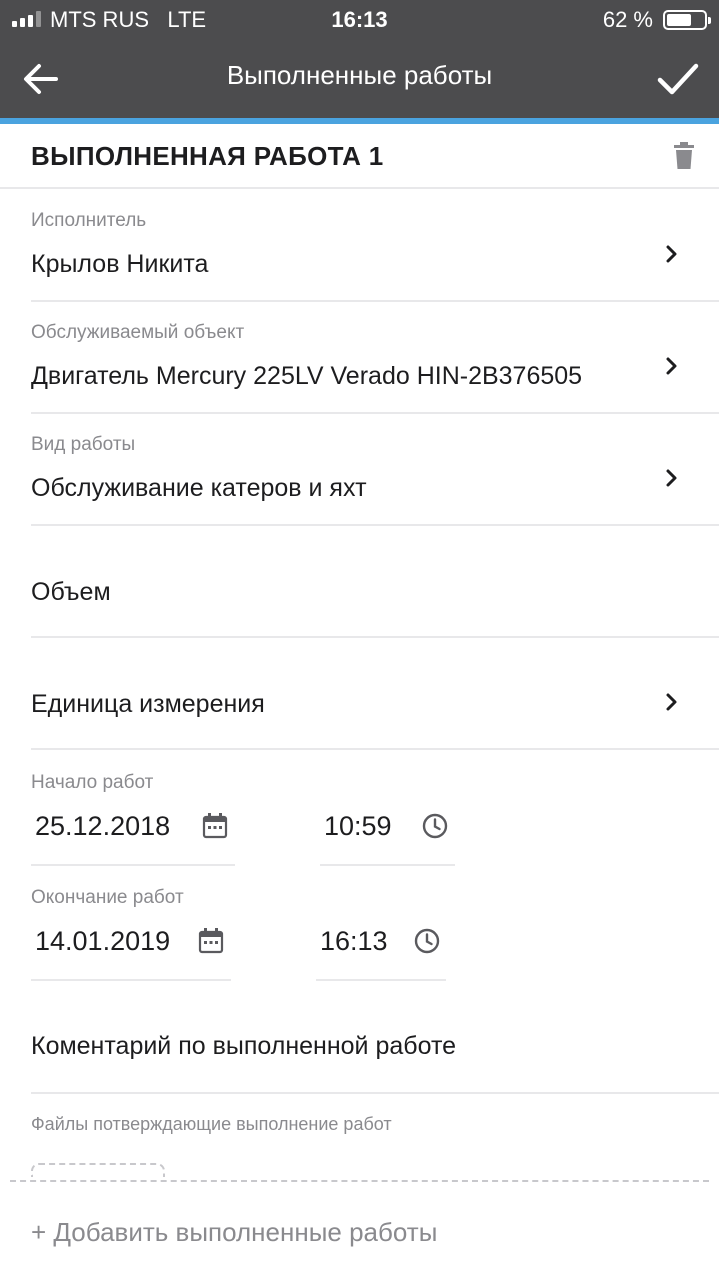 The height and width of the screenshot is (1280, 719). I want to click on delete-button, so click(684, 156).